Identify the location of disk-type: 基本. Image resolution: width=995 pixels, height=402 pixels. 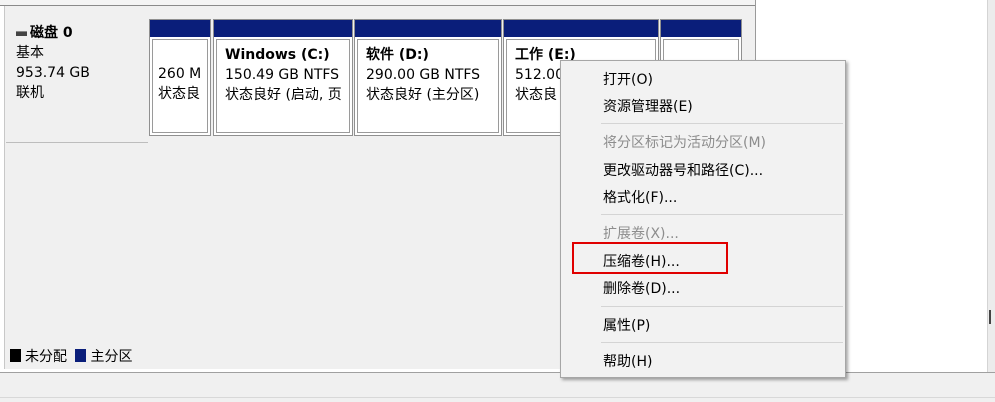
(30, 53).